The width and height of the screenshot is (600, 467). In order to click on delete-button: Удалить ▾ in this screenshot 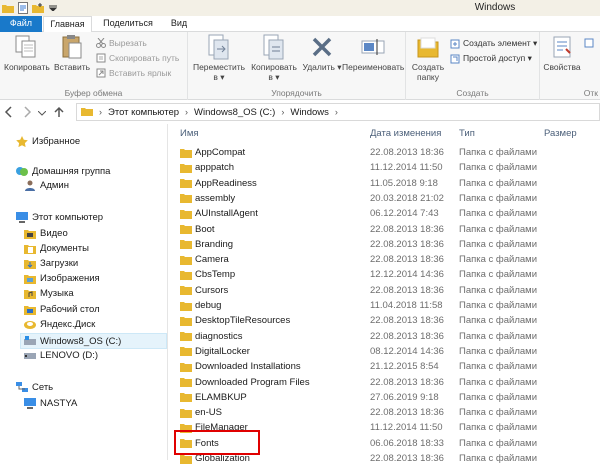, I will do `click(322, 53)`.